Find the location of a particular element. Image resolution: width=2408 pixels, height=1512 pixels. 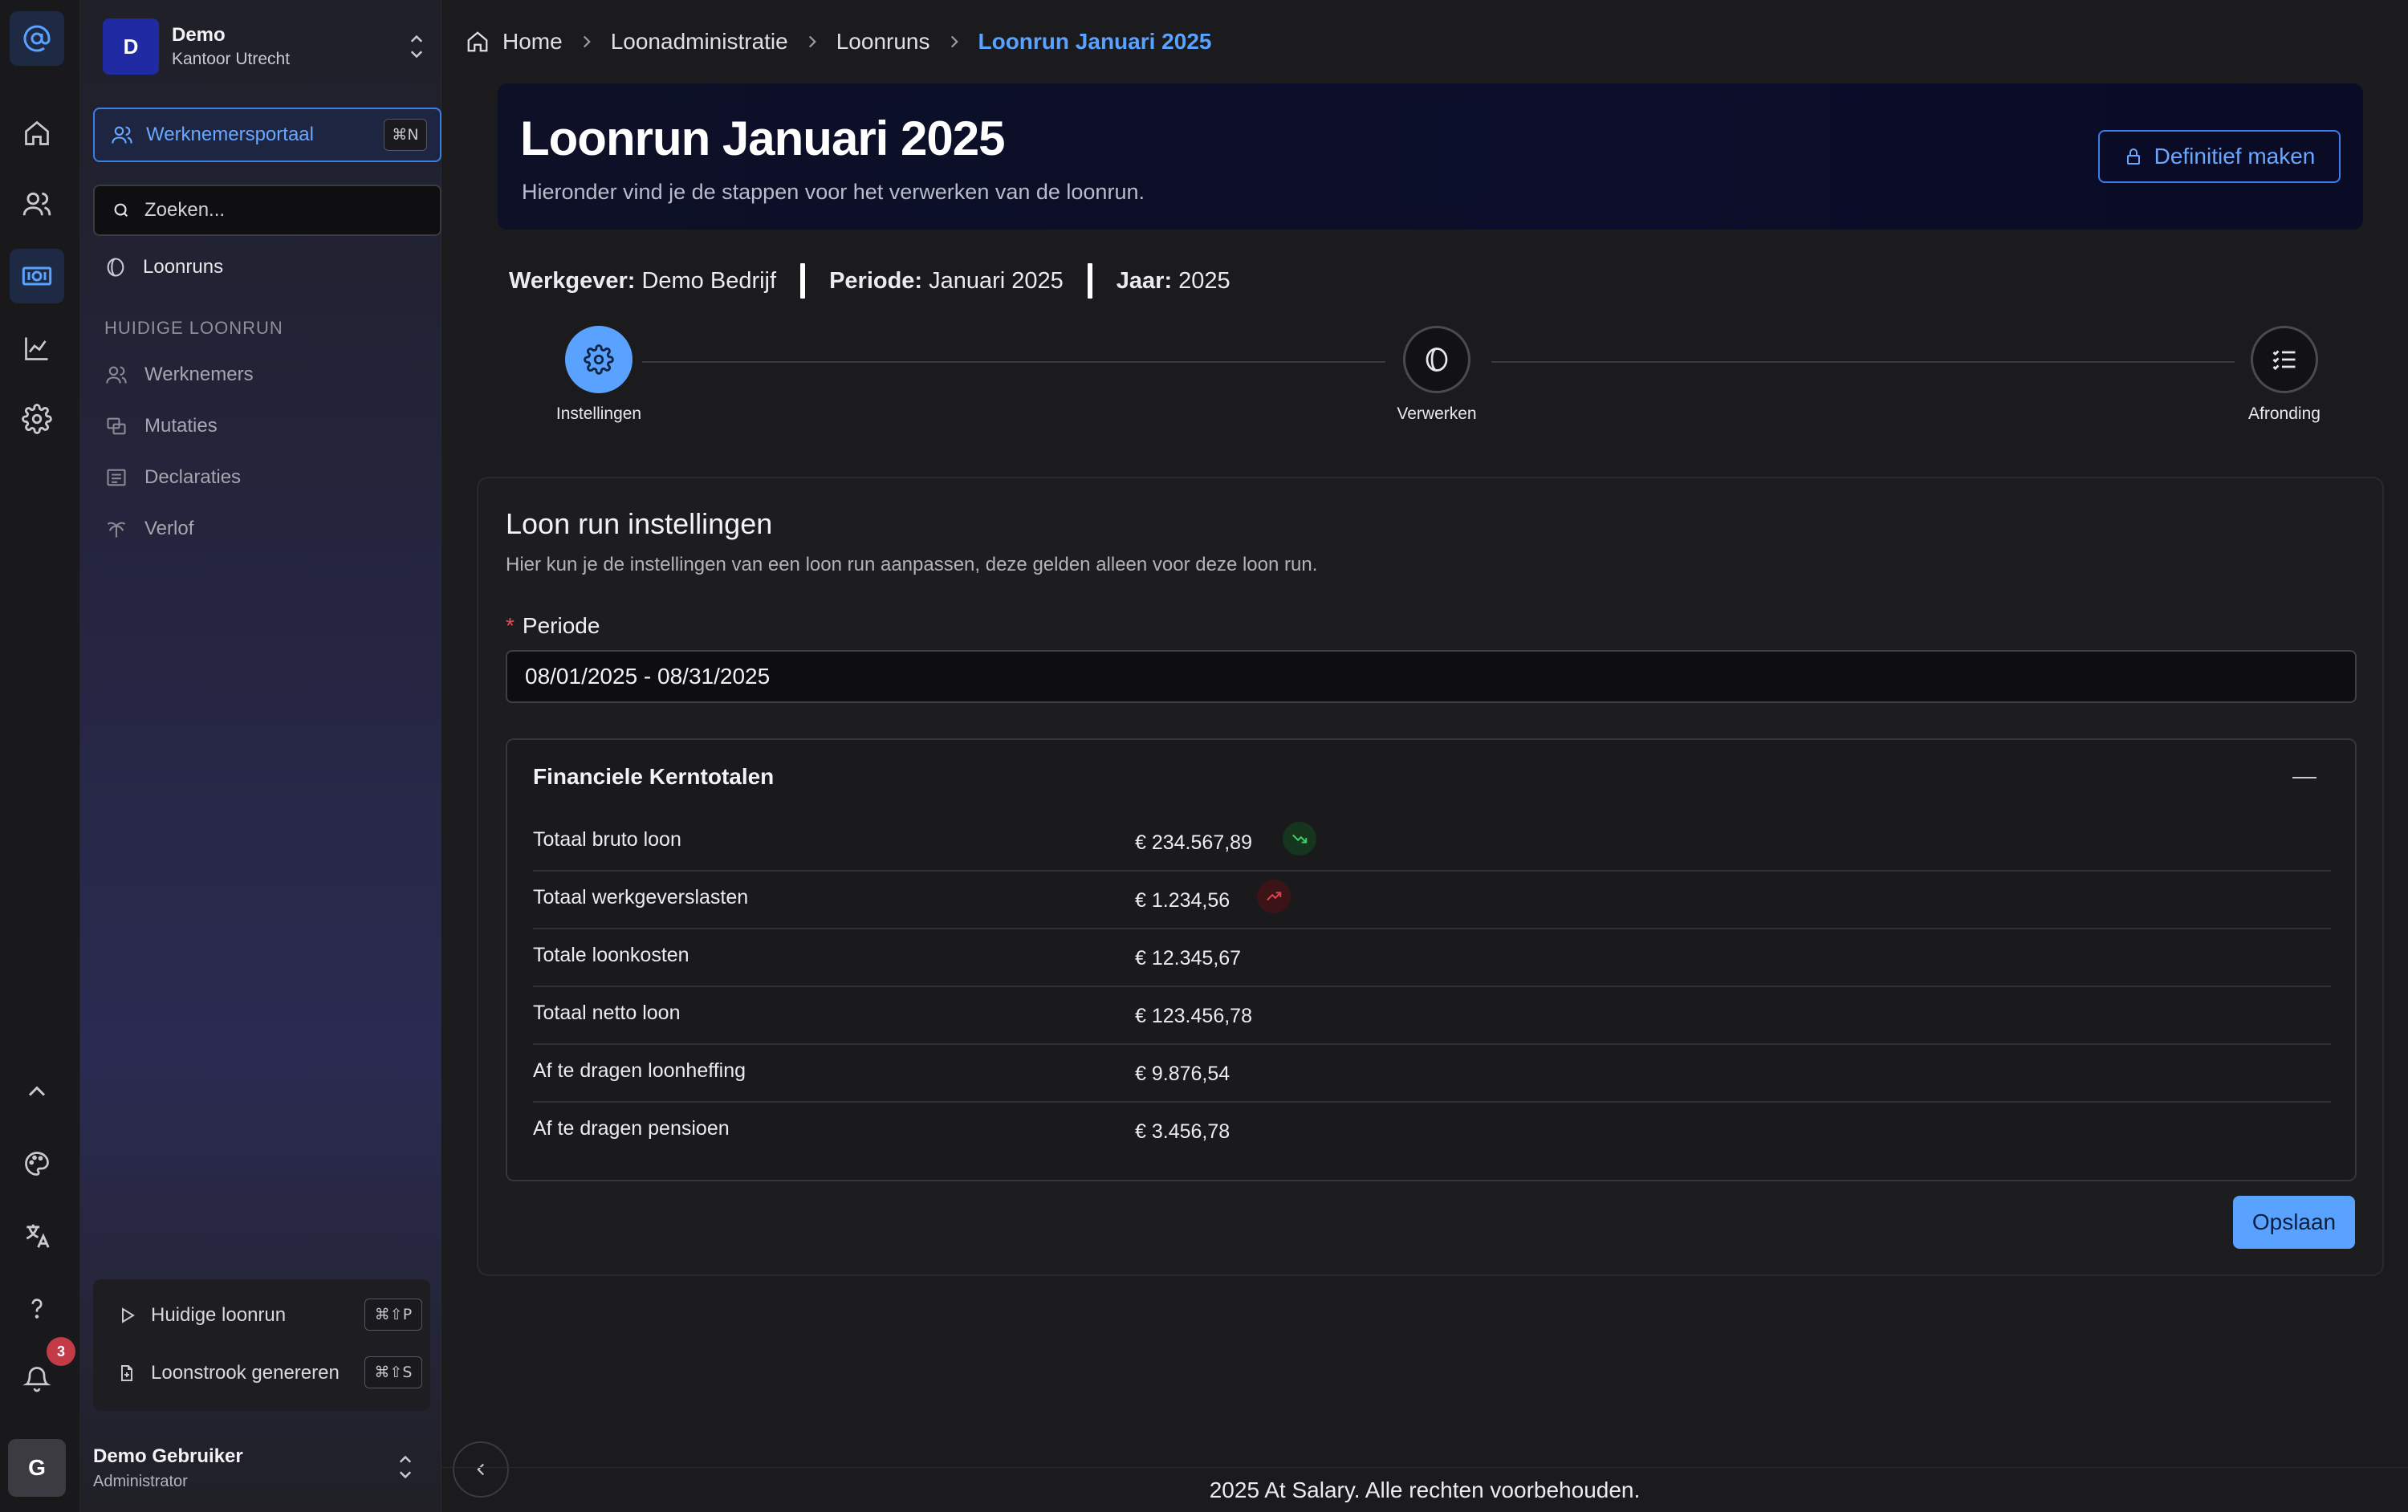

totals-row: Af te dragen loonheffing € 9.876,54 is located at coordinates (1432, 1074).